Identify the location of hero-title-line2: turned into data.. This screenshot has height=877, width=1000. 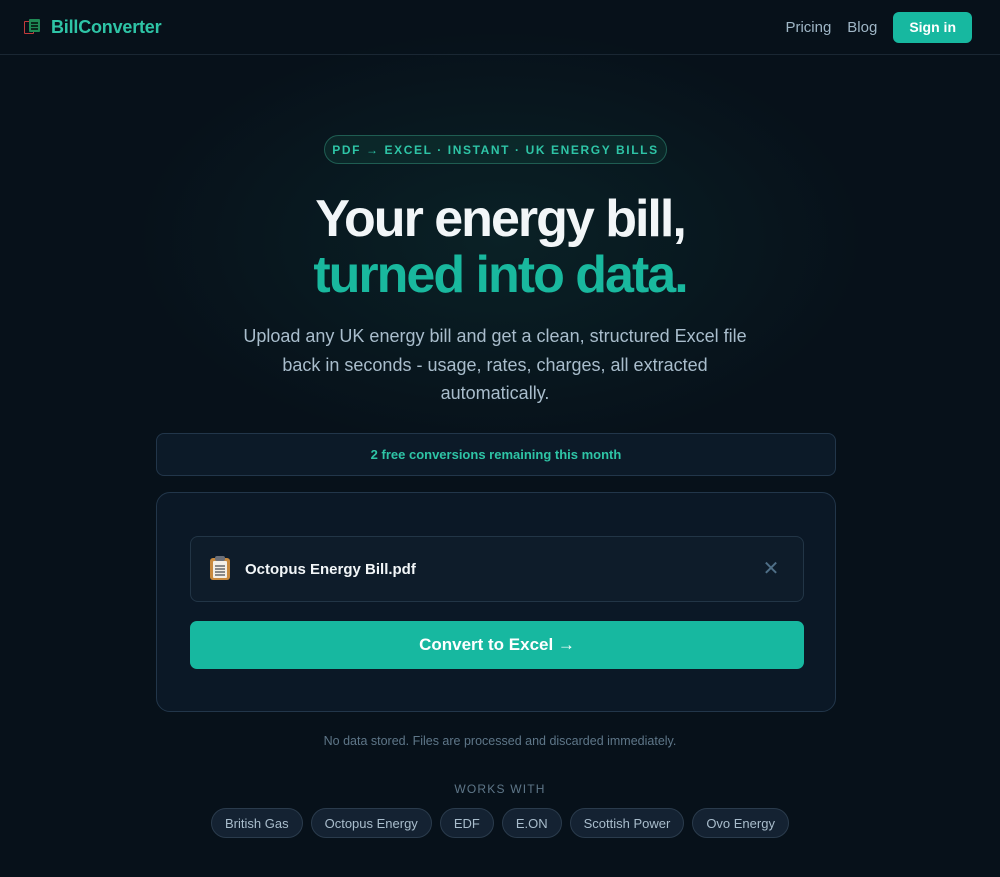
(500, 275).